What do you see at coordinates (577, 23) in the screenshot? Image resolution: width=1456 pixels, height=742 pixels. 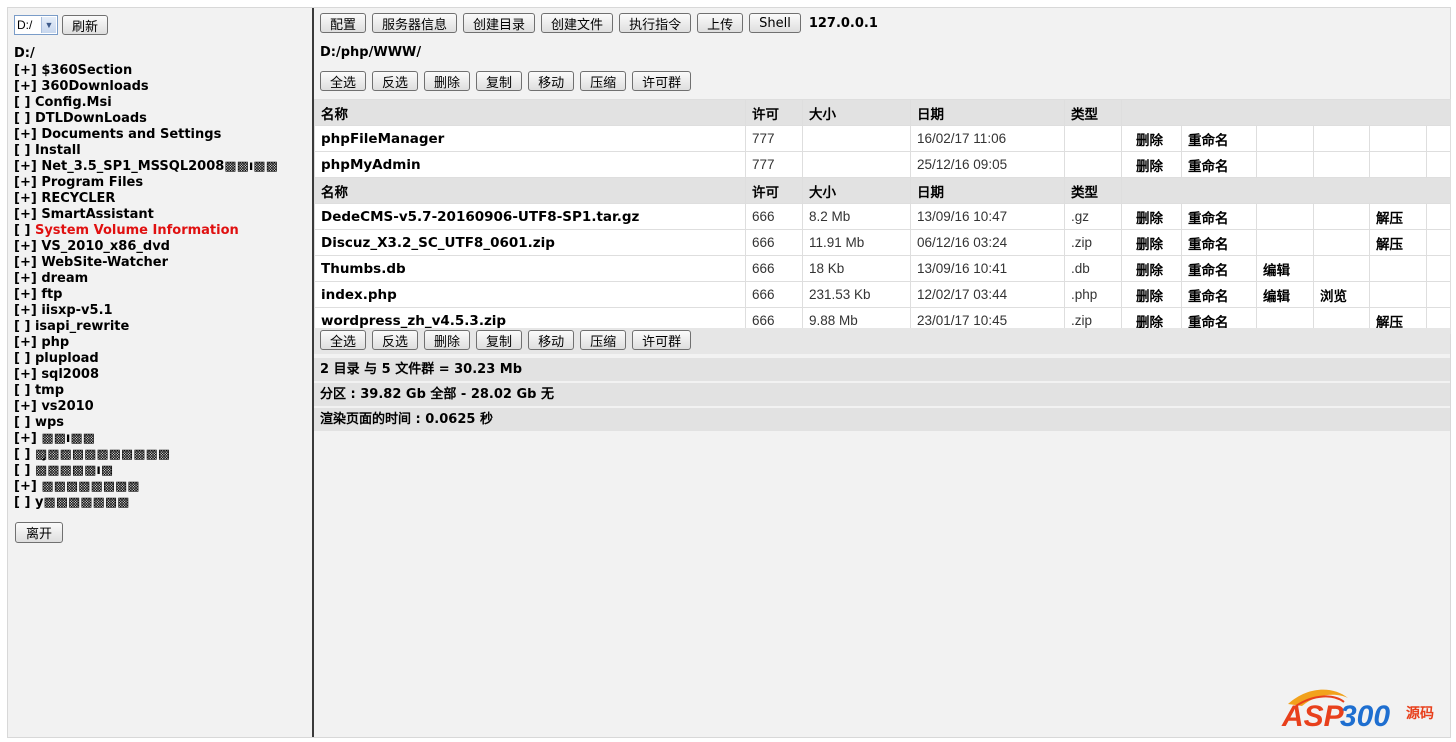 I see `create-file-button: 创建文件` at bounding box center [577, 23].